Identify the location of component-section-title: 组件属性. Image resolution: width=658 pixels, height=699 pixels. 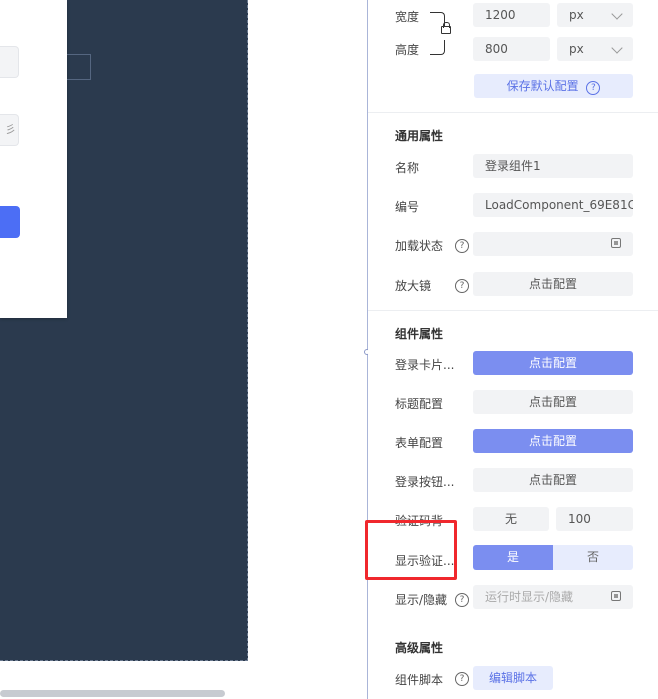
(419, 334).